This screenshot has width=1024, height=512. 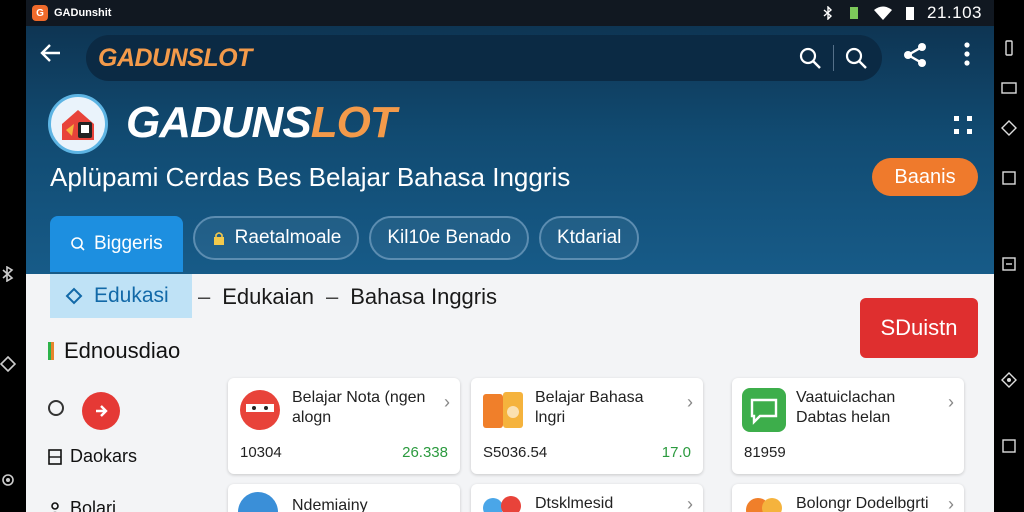 What do you see at coordinates (128, 243) in the screenshot?
I see `tab-label: Biggeris` at bounding box center [128, 243].